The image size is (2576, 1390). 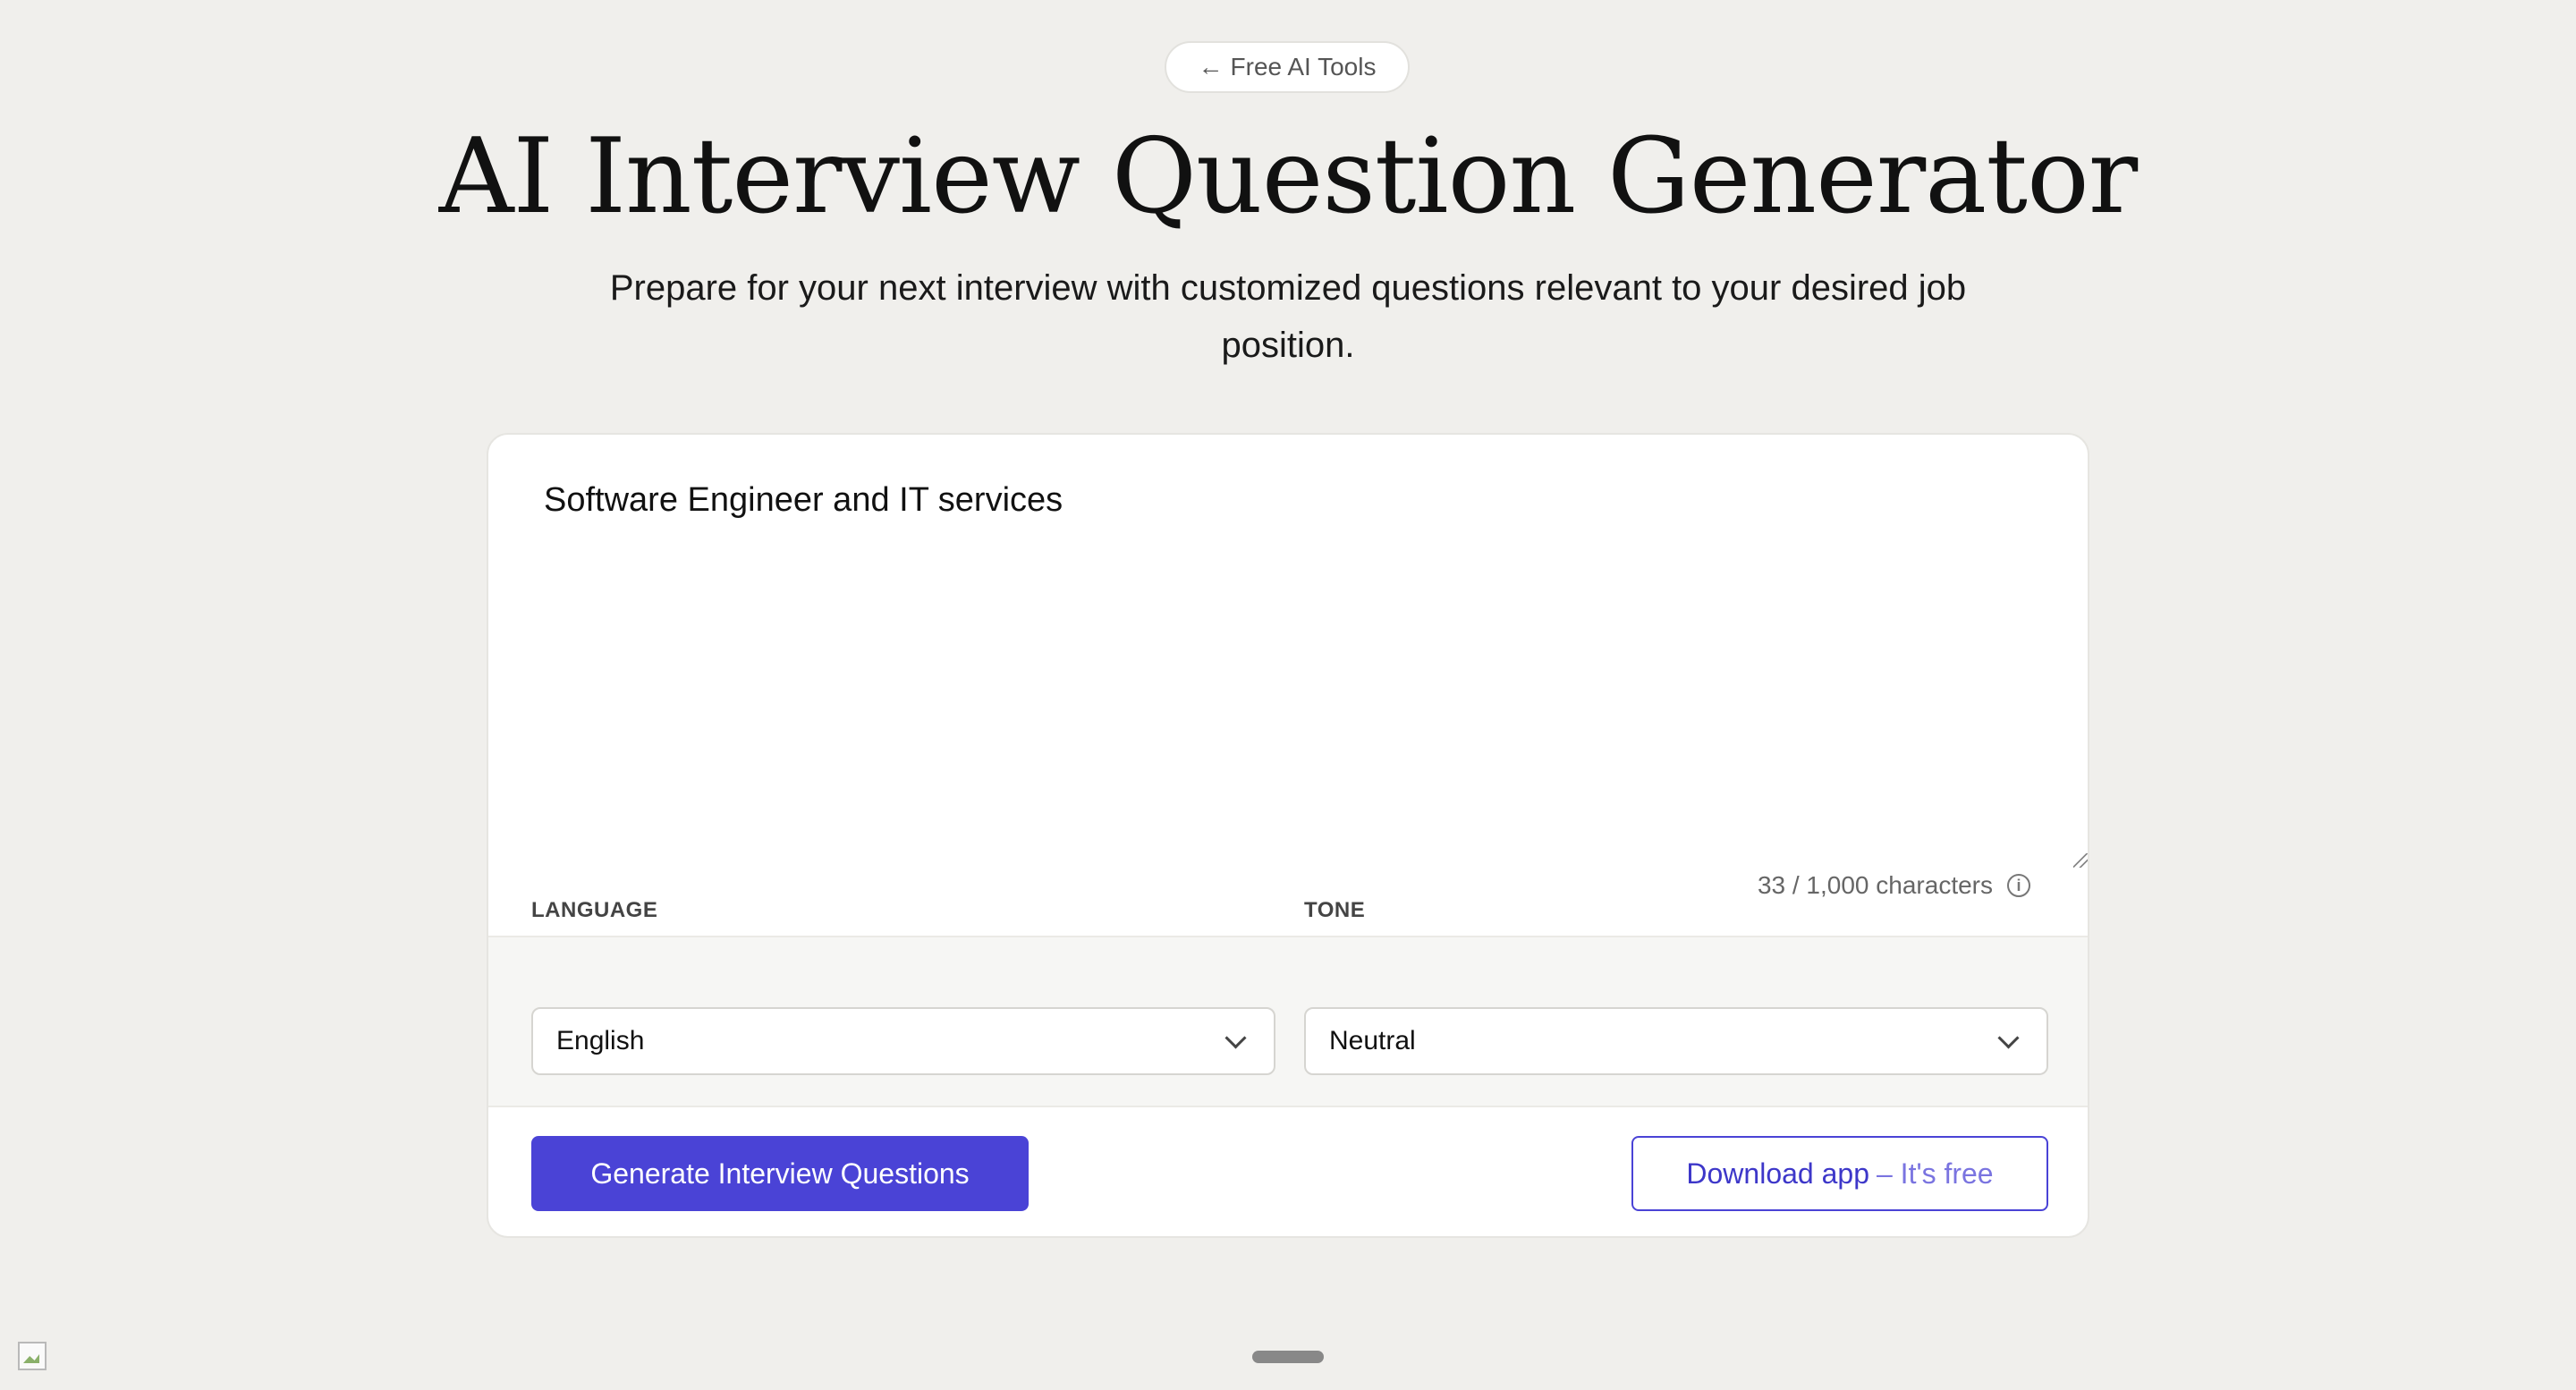 What do you see at coordinates (1288, 176) in the screenshot?
I see `page-title: AI Interview Question Generator` at bounding box center [1288, 176].